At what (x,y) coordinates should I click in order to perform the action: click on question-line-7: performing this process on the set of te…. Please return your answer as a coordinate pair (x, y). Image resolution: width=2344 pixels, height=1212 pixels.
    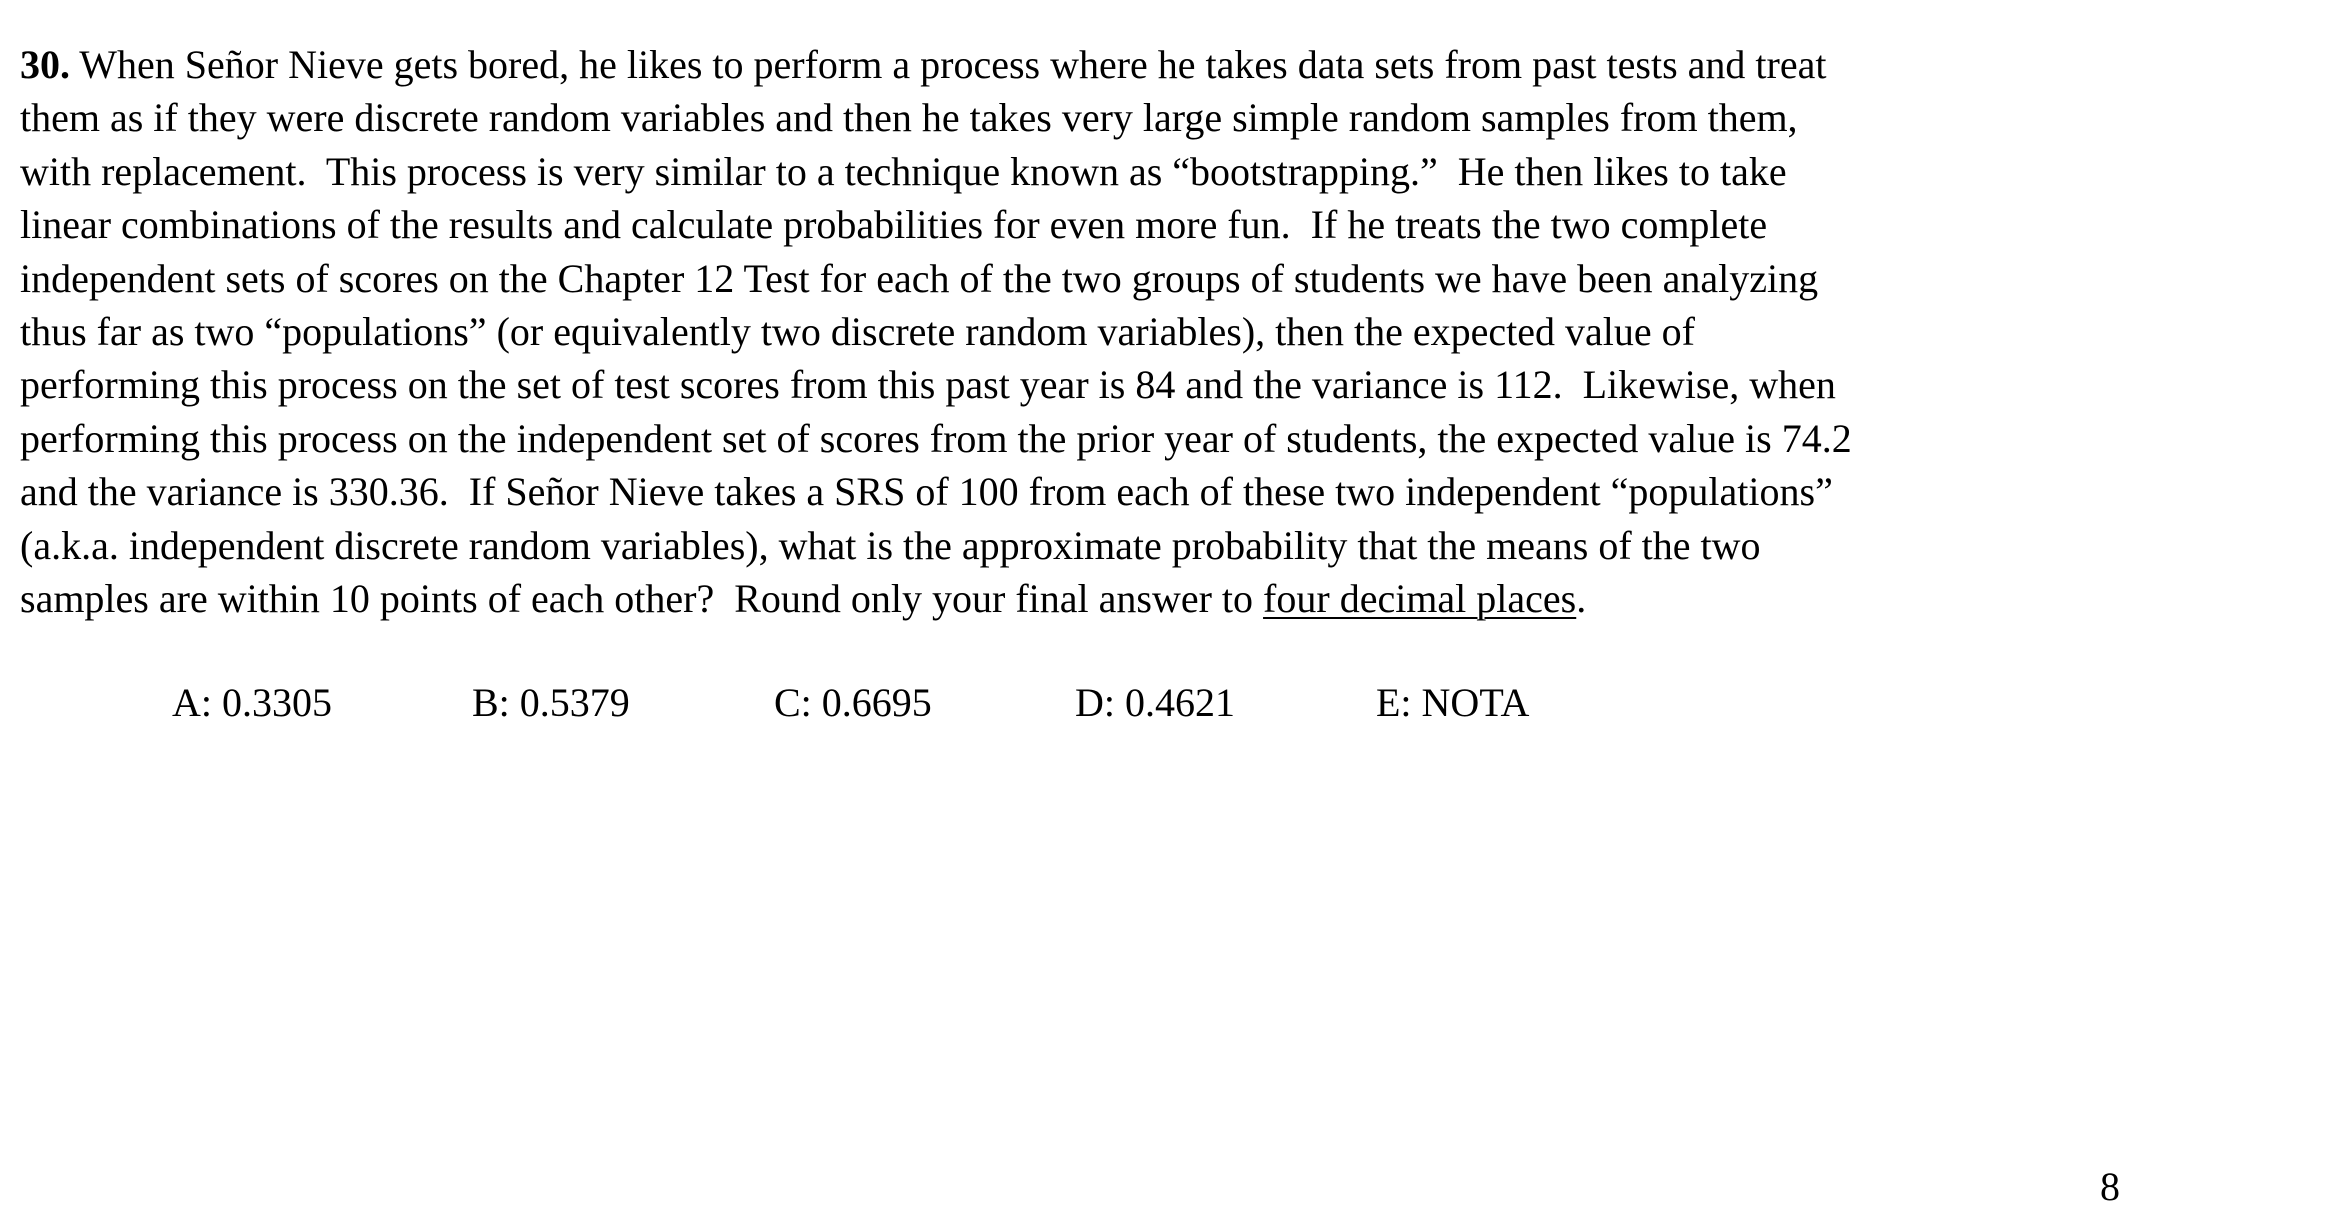
    Looking at the image, I should click on (928, 385).